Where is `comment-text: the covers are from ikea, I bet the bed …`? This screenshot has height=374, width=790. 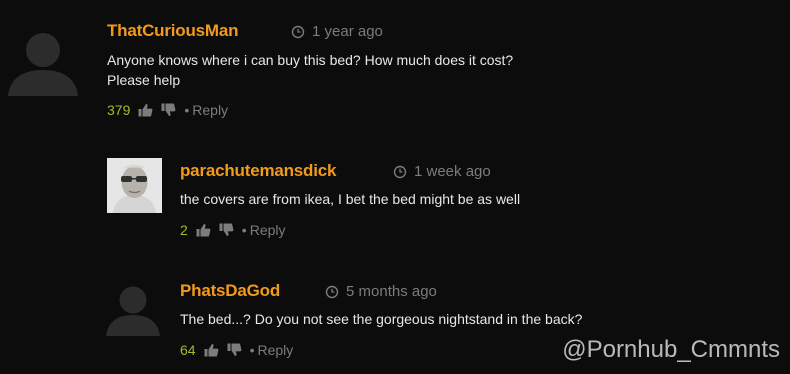
comment-text: the covers are from ikea, I bet the bed … is located at coordinates (350, 199).